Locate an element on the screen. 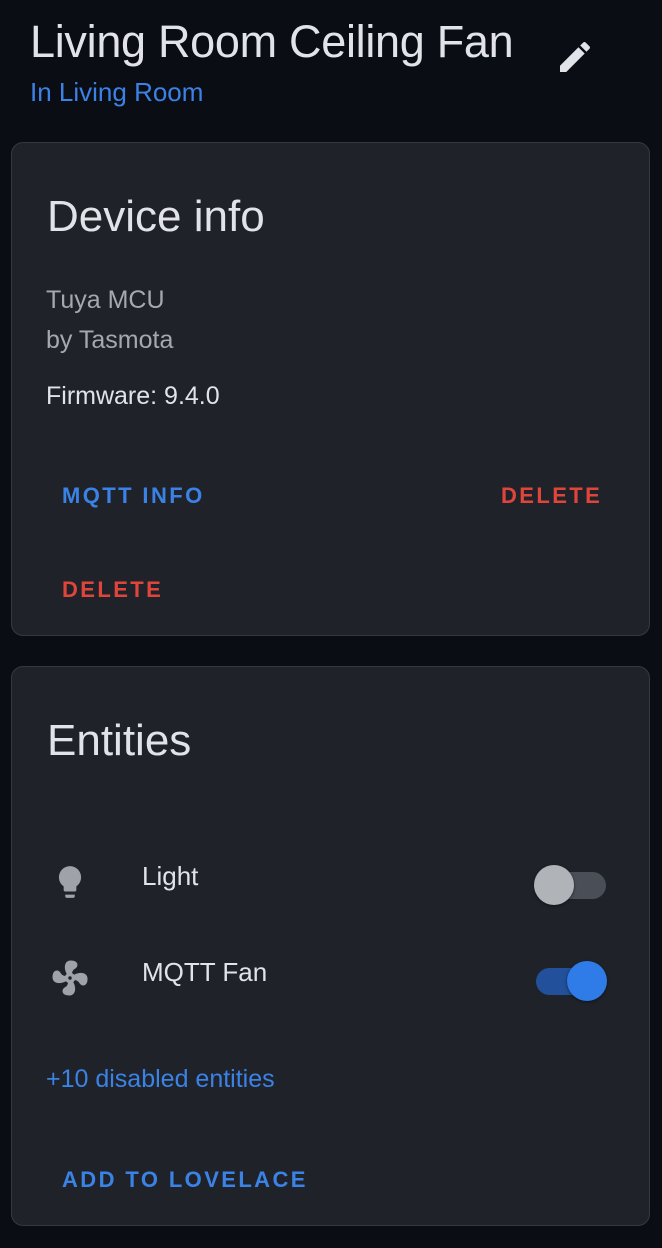 The image size is (662, 1248). device-firmware: Firmware: 9.4.0 is located at coordinates (133, 396).